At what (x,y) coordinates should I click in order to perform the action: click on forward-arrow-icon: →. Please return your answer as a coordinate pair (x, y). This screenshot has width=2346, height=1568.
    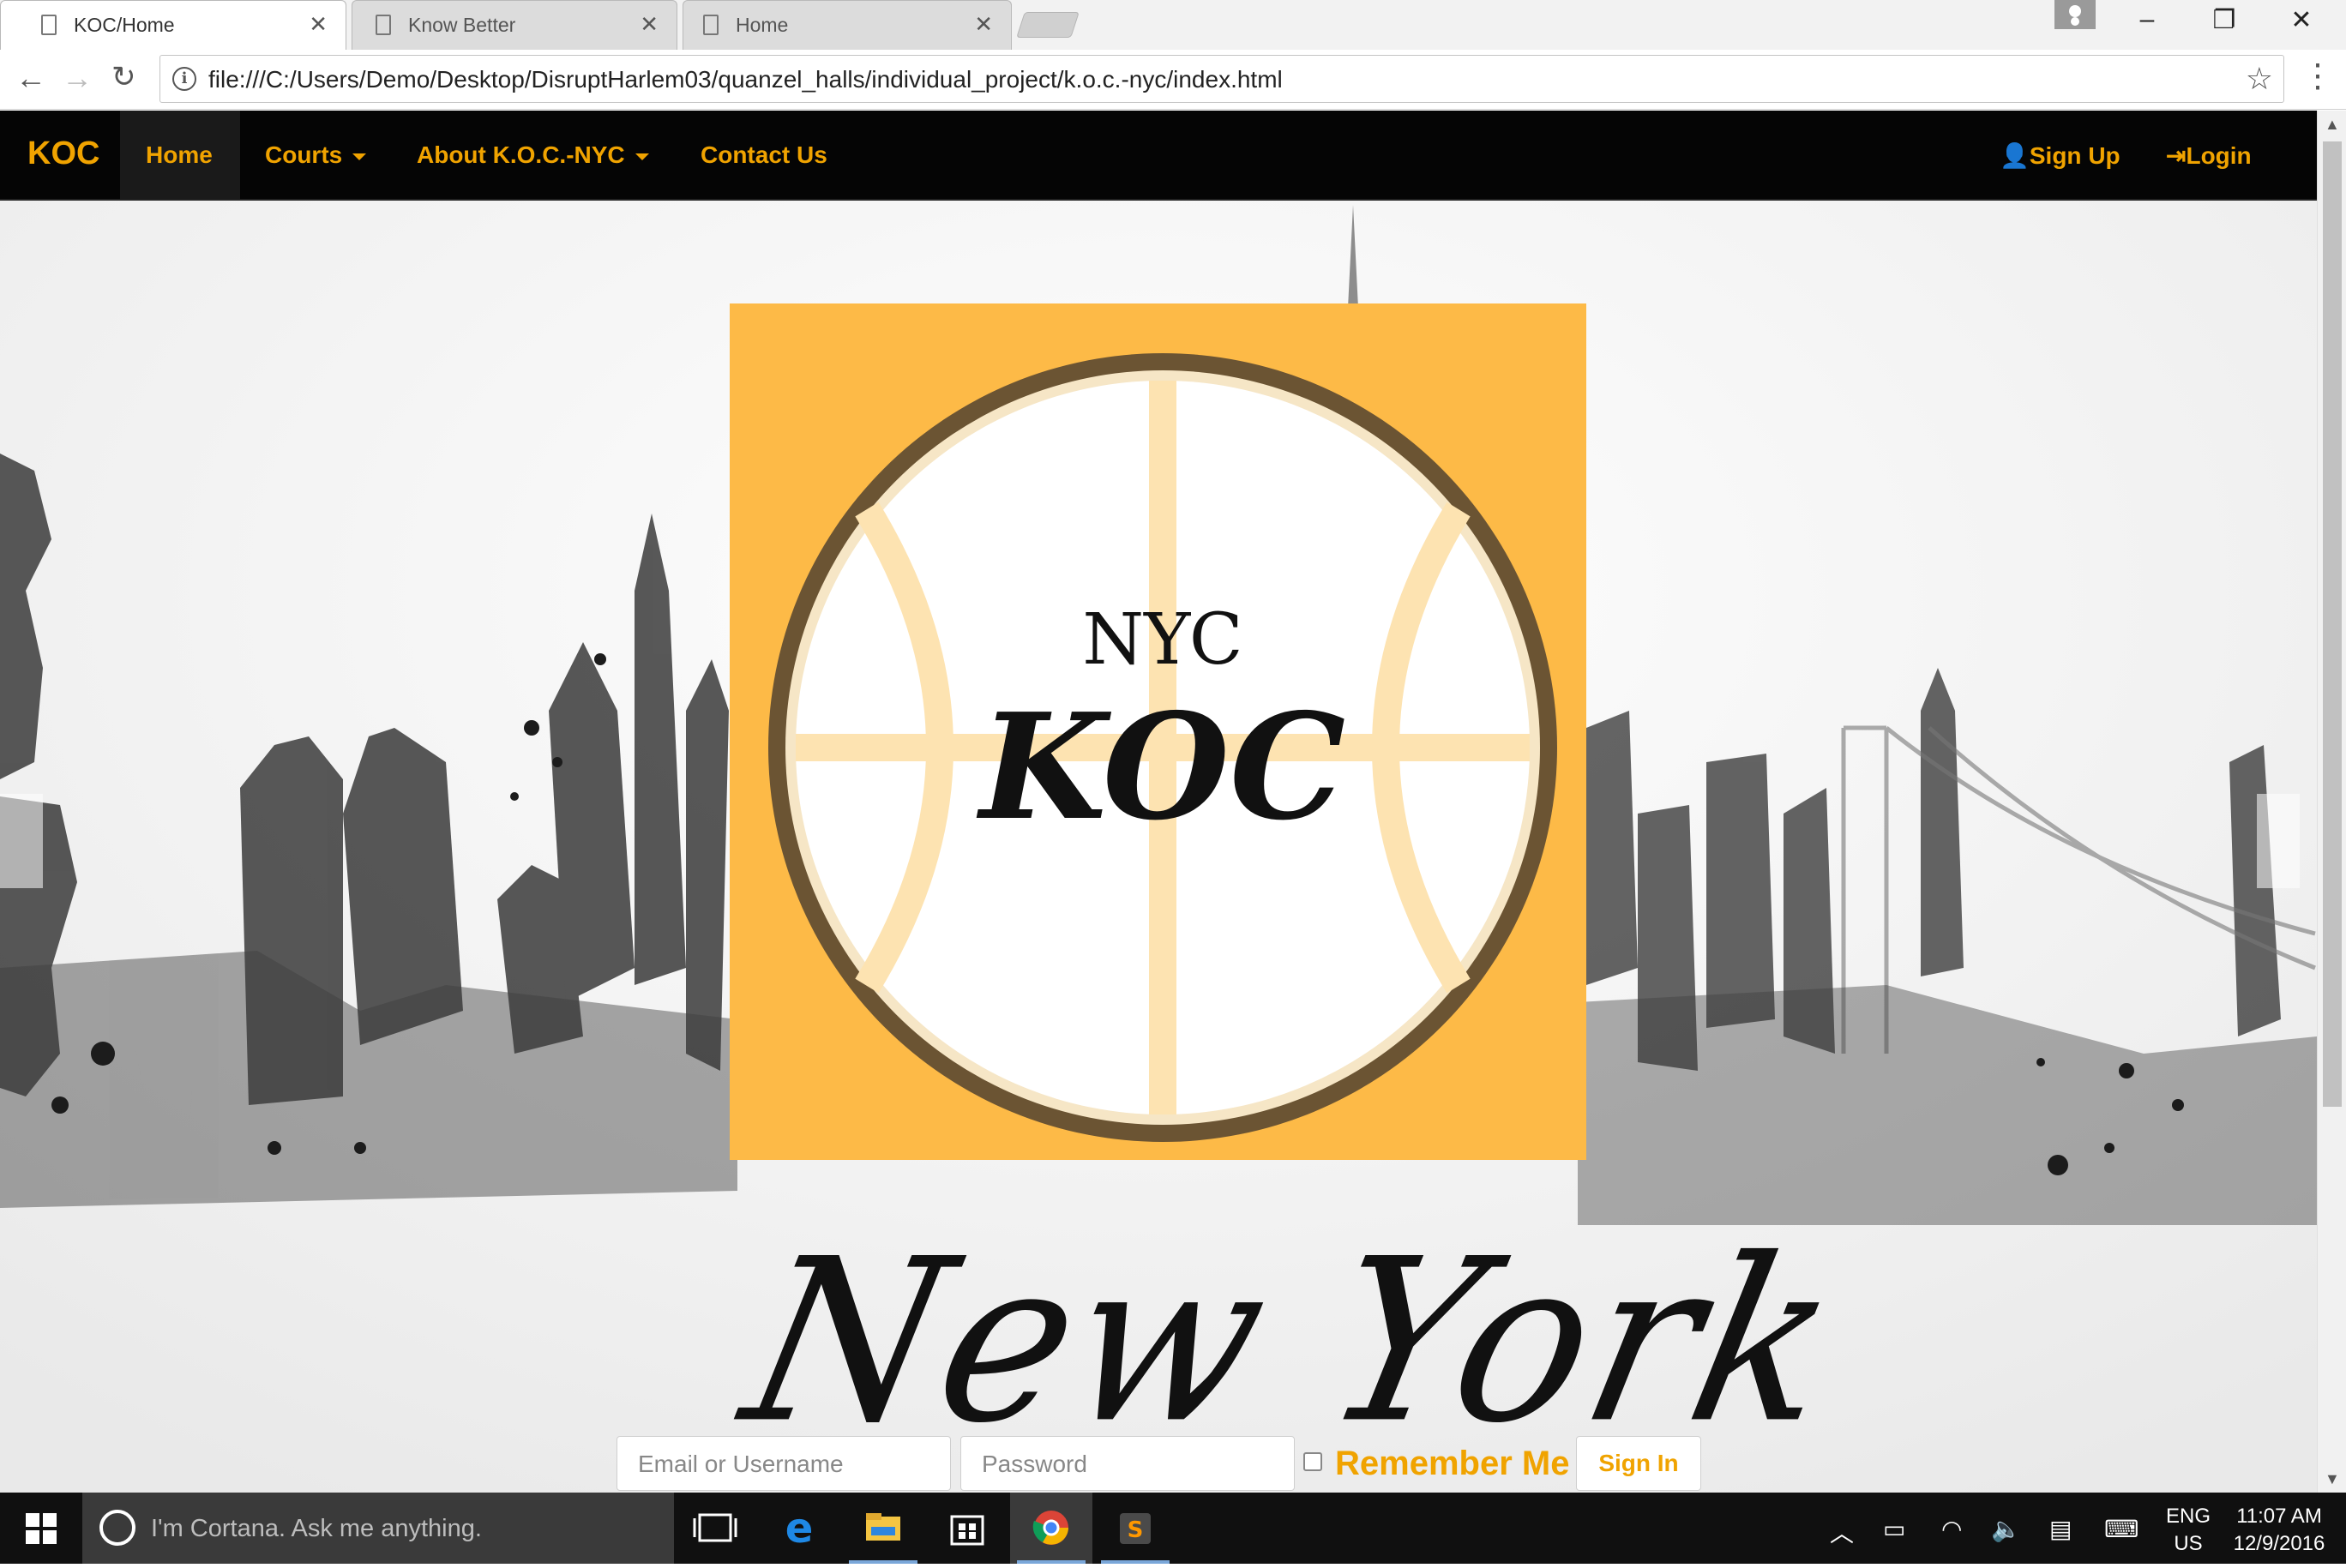
    Looking at the image, I should click on (77, 78).